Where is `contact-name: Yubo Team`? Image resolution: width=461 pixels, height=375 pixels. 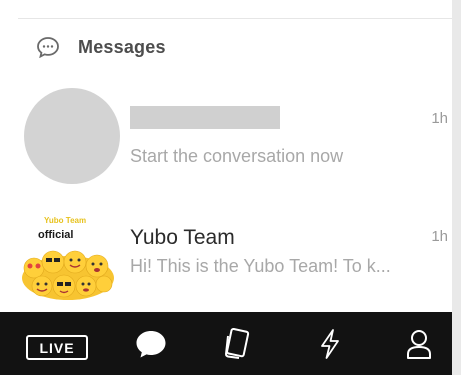 contact-name: Yubo Team is located at coordinates (182, 237).